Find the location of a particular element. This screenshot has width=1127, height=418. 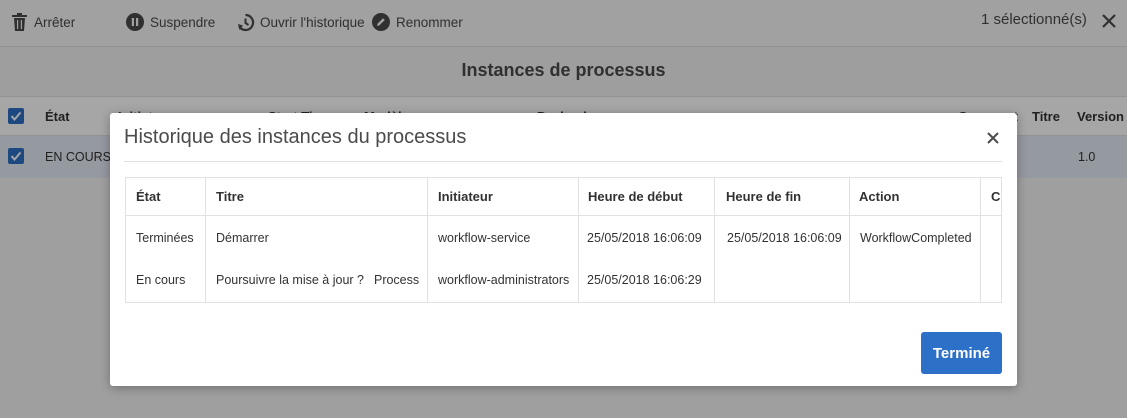

dialog-divider is located at coordinates (563, 161).